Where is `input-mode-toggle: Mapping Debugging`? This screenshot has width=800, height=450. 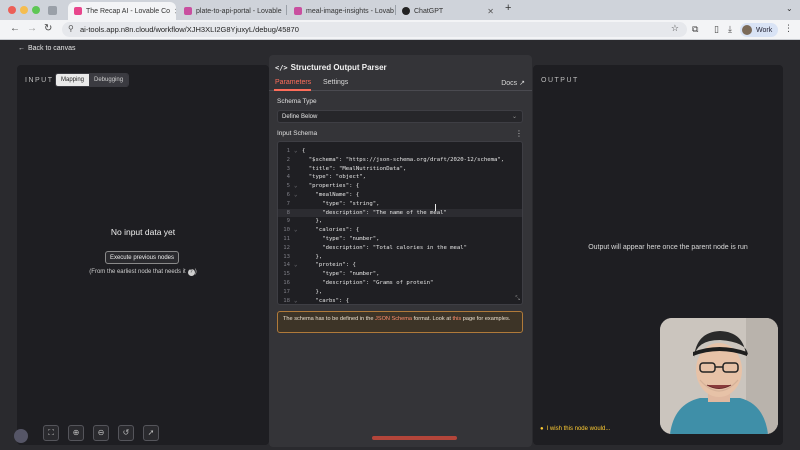 input-mode-toggle: Mapping Debugging is located at coordinates (92, 80).